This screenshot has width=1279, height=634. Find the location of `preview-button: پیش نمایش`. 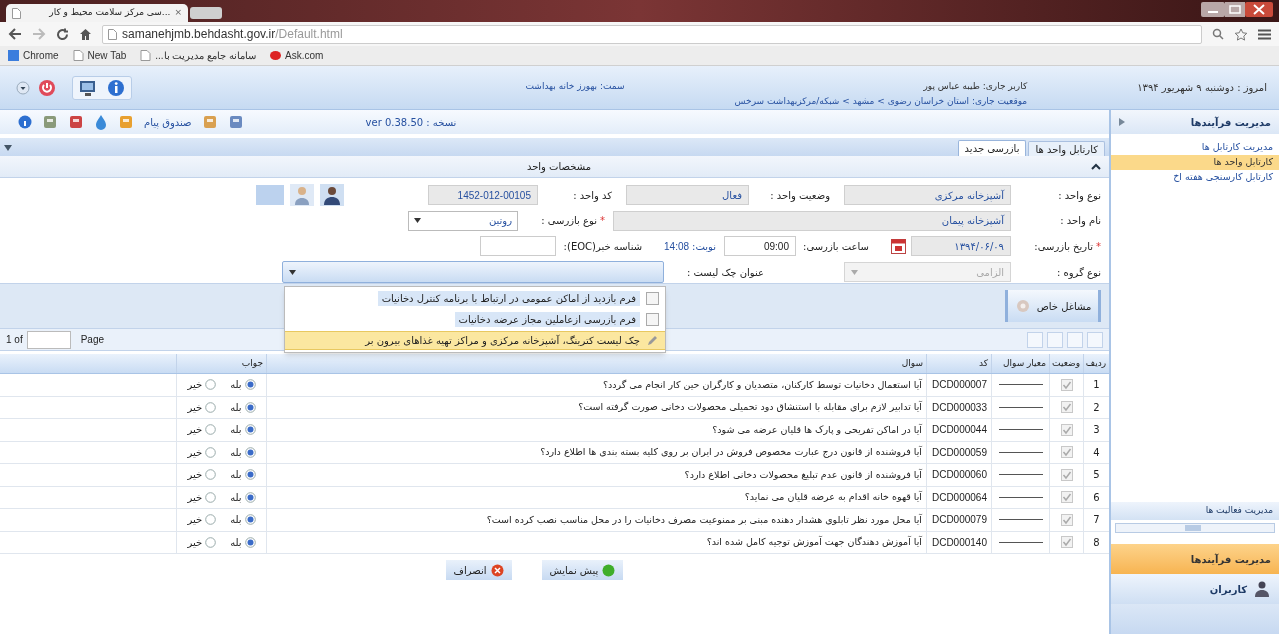

preview-button: پیش نمایش is located at coordinates (582, 570).